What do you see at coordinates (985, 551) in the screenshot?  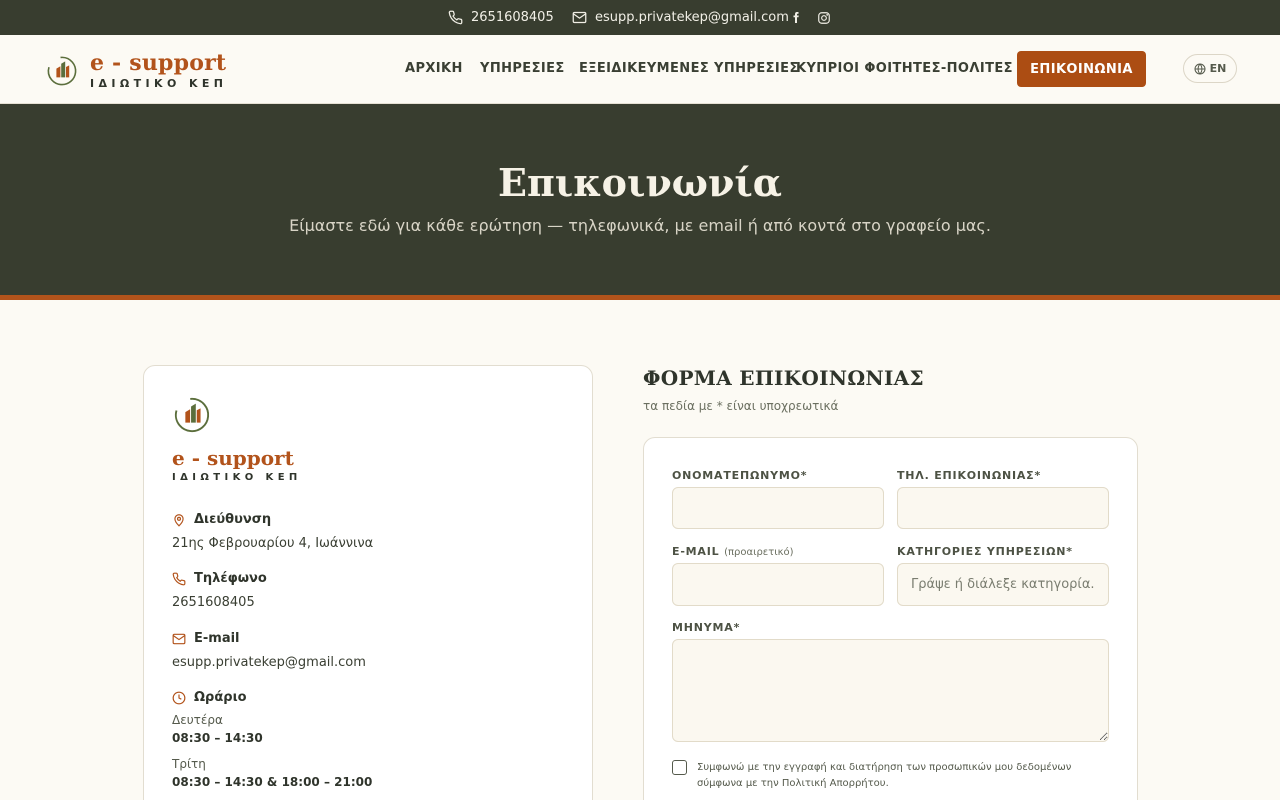 I see `category-field-label: ΚΑΤΗΓΟΡΙΕΣ ΥΠΗΡΕΣΙΩΝ*` at bounding box center [985, 551].